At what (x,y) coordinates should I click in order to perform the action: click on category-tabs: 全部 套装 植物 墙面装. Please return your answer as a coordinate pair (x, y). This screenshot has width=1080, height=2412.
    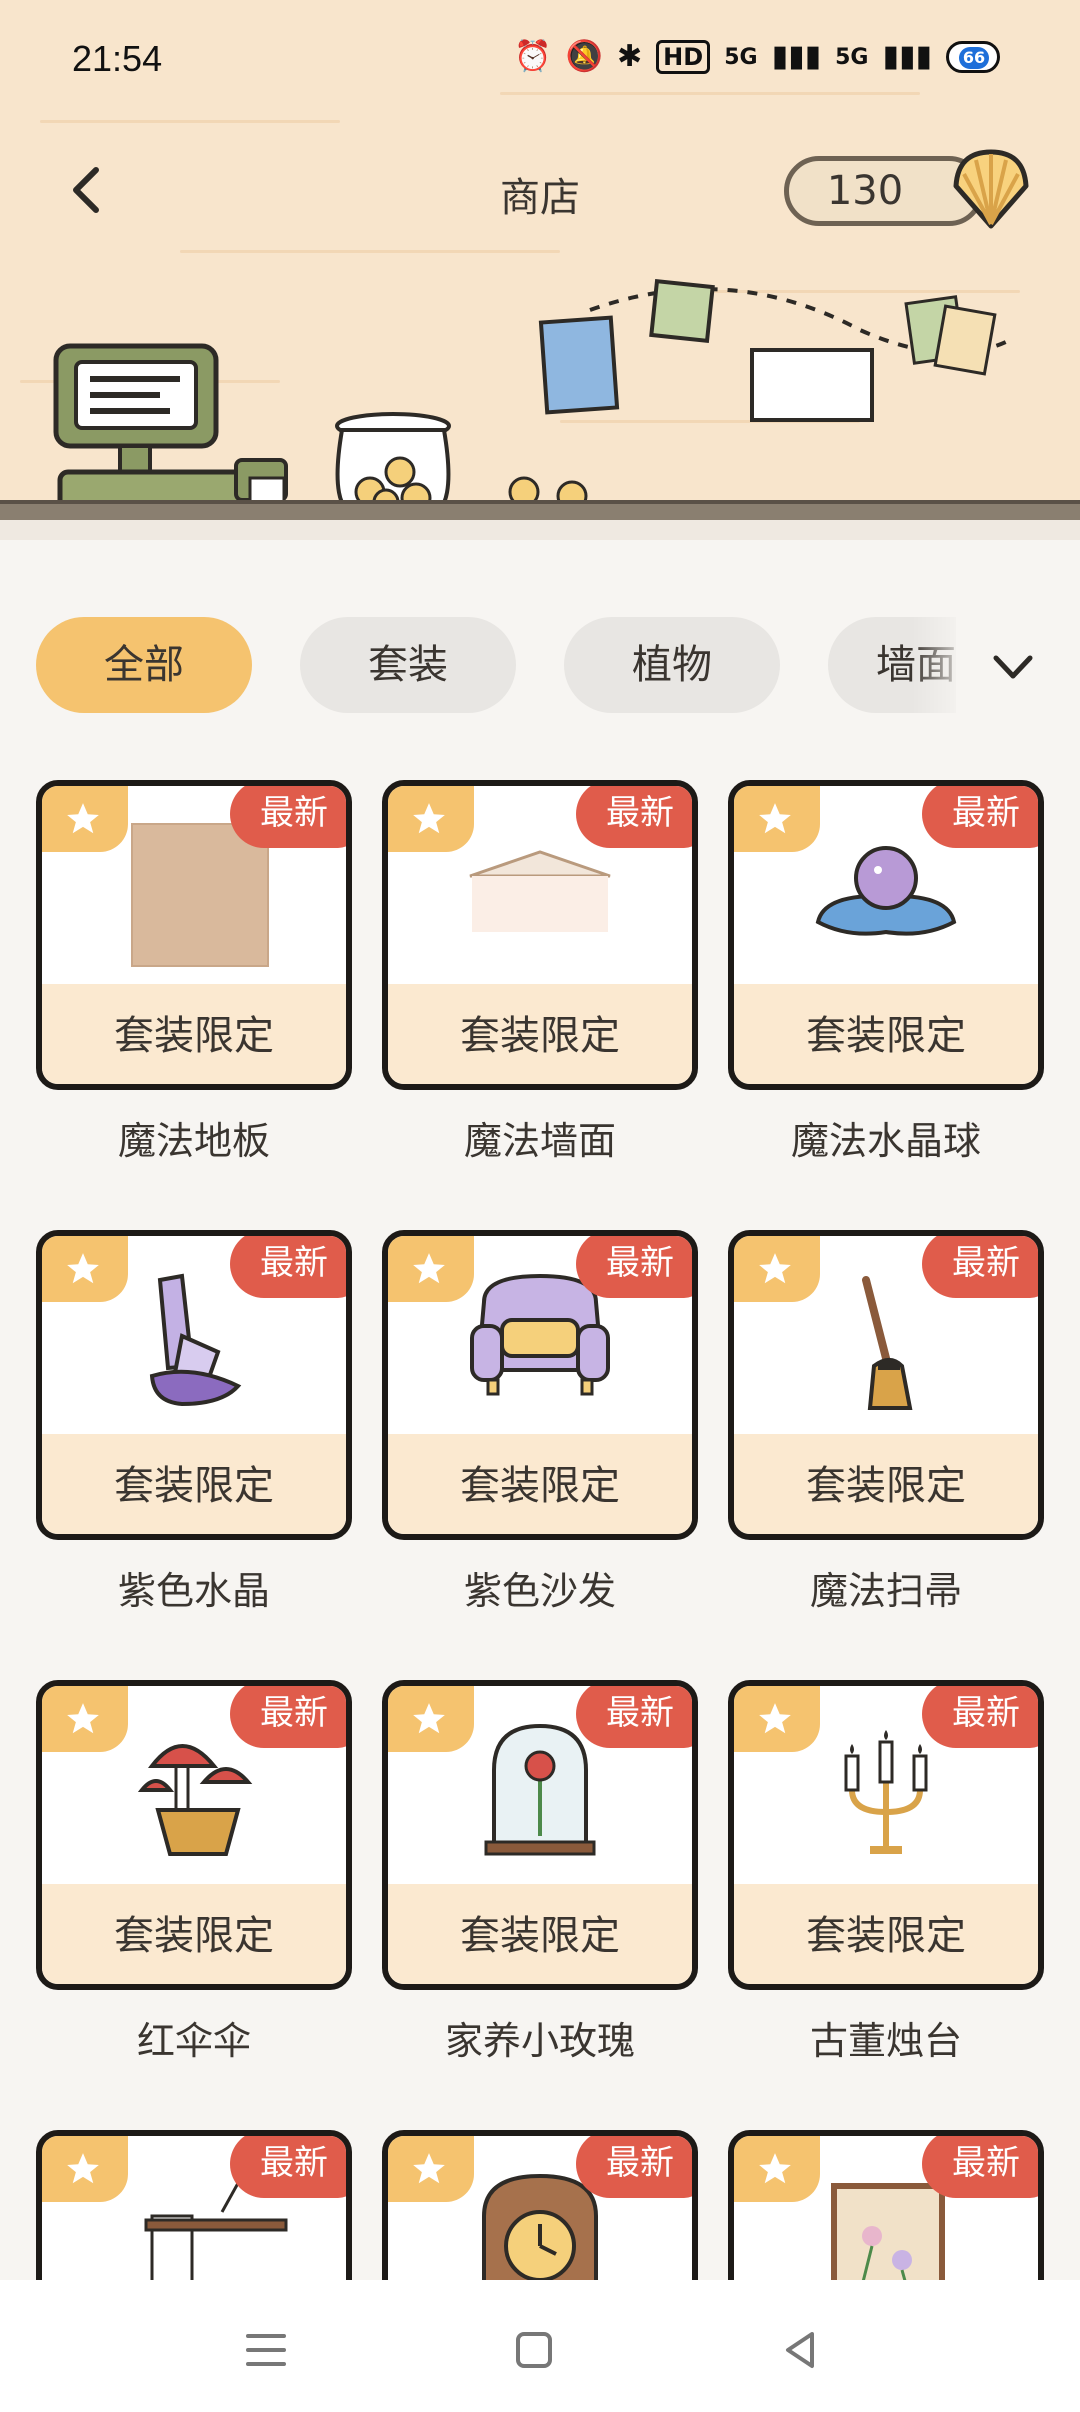
    Looking at the image, I should click on (496, 666).